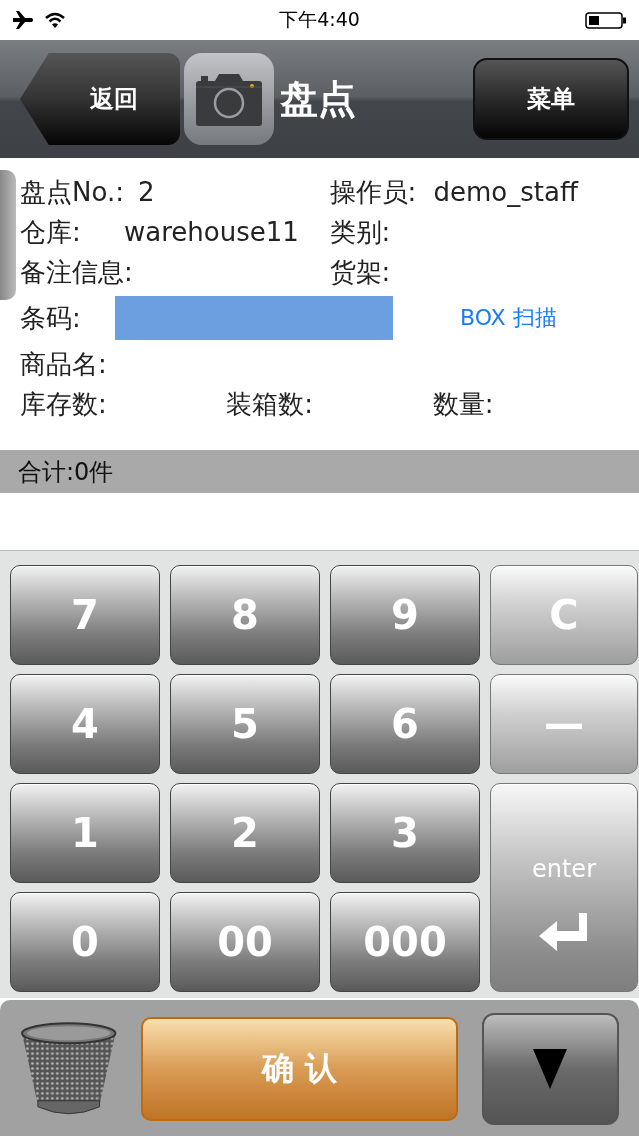 Image resolution: width=639 pixels, height=1136 pixels. Describe the element at coordinates (245, 724) in the screenshot. I see `key-button: 5` at that location.